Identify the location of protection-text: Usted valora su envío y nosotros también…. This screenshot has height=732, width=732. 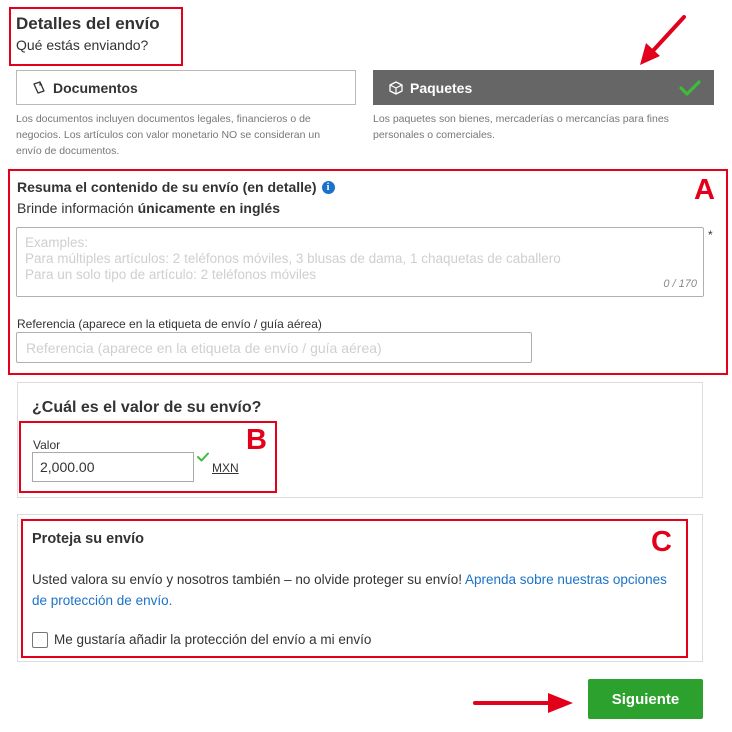
(352, 590).